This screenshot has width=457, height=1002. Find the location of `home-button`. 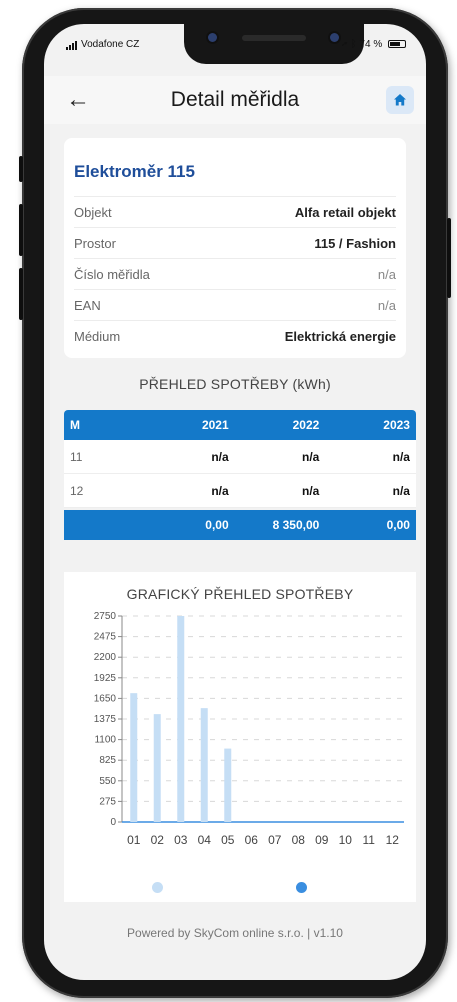

home-button is located at coordinates (400, 100).